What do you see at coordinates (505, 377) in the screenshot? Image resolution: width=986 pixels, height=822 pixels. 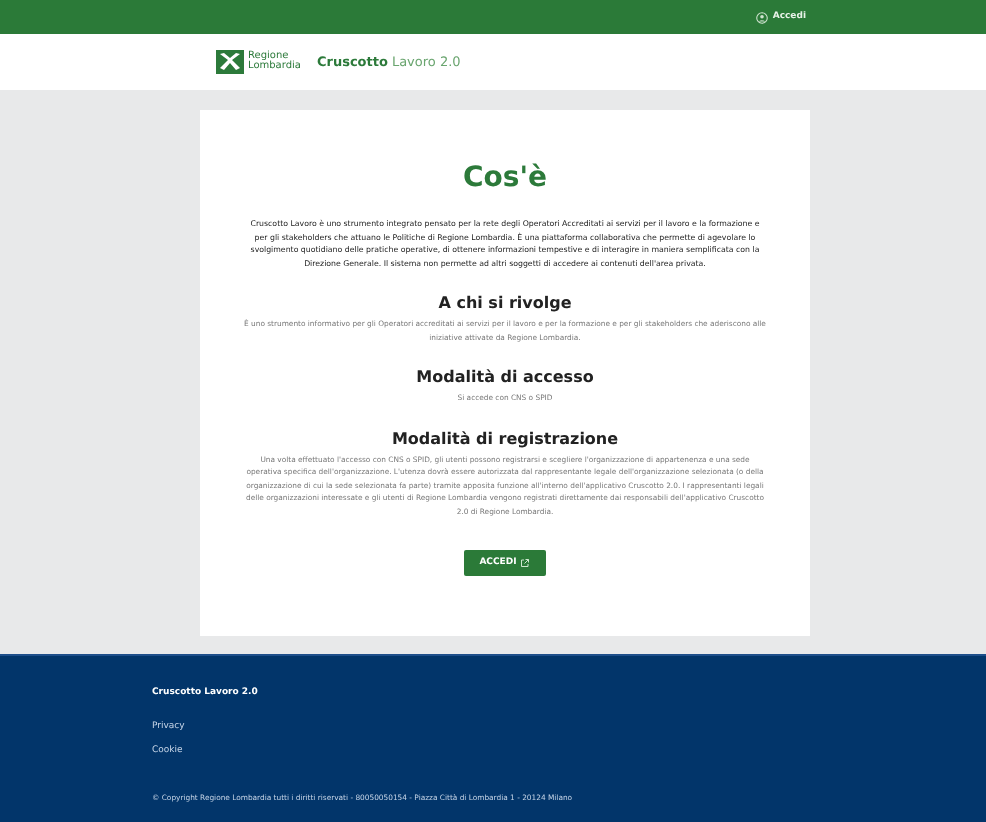 I see `section-heading: Modalità di accesso` at bounding box center [505, 377].